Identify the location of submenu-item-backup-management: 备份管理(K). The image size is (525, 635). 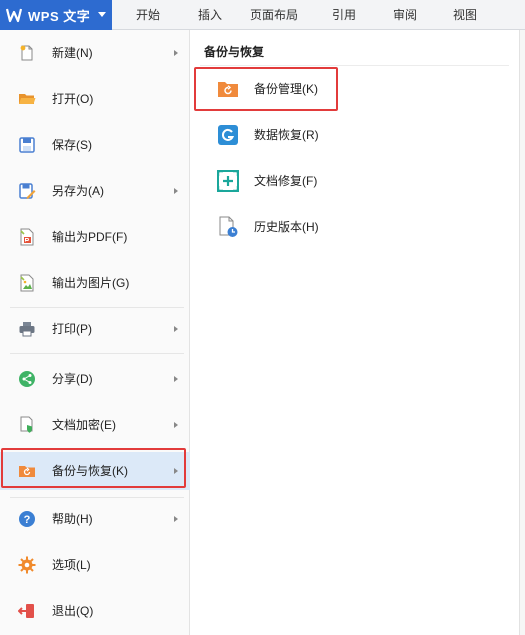
(354, 89).